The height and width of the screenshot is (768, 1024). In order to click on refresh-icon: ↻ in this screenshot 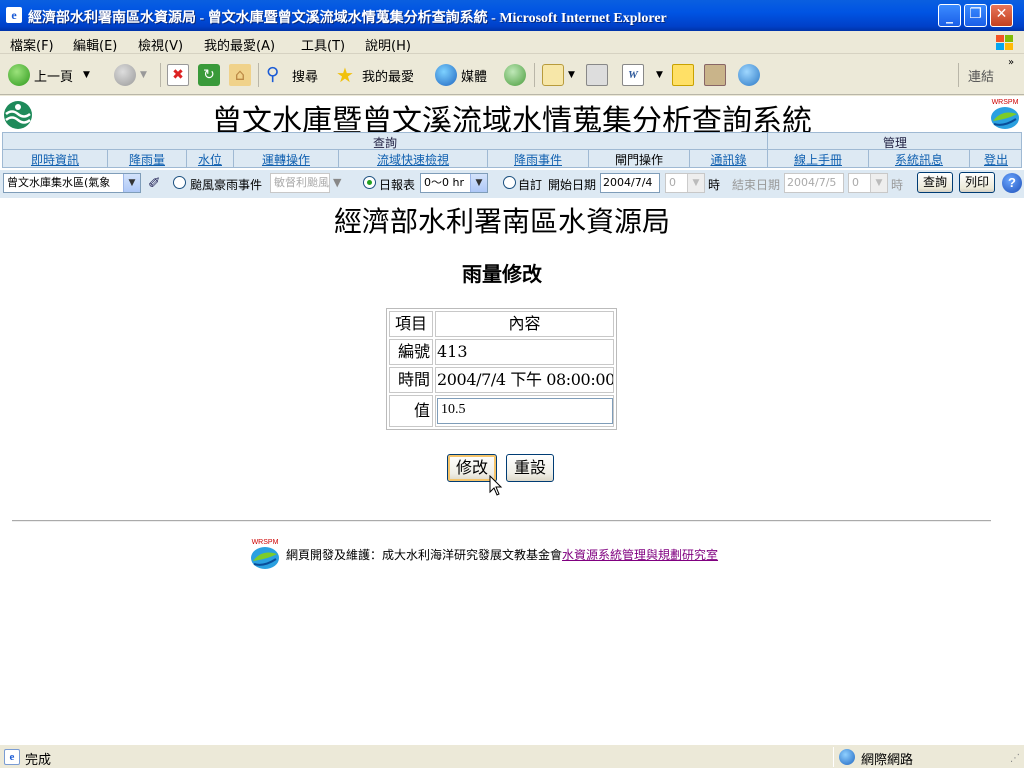, I will do `click(209, 75)`.